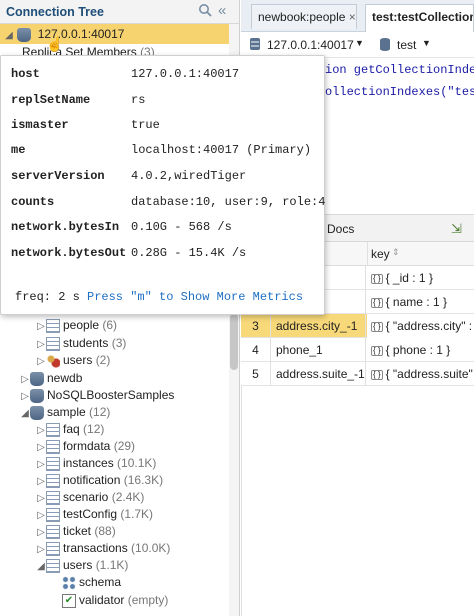 This screenshot has height=616, width=474. What do you see at coordinates (357, 16) in the screenshot?
I see `tab-bar: newbook:people × test:testCollection` at bounding box center [357, 16].